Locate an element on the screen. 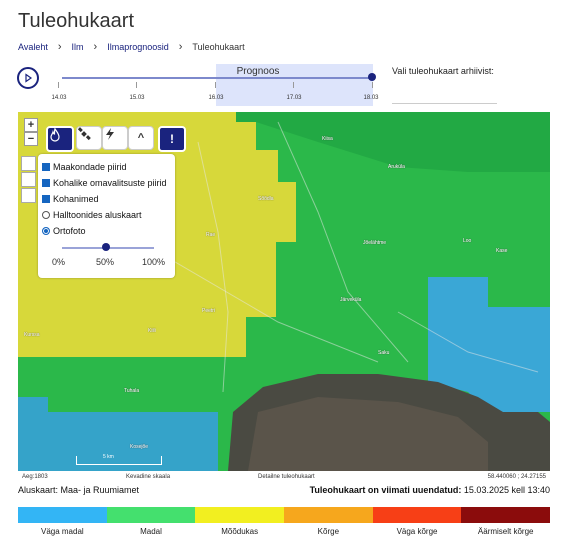 This screenshot has height=539, width=562. basemap-scale: Kevadine skaala is located at coordinates (148, 477).